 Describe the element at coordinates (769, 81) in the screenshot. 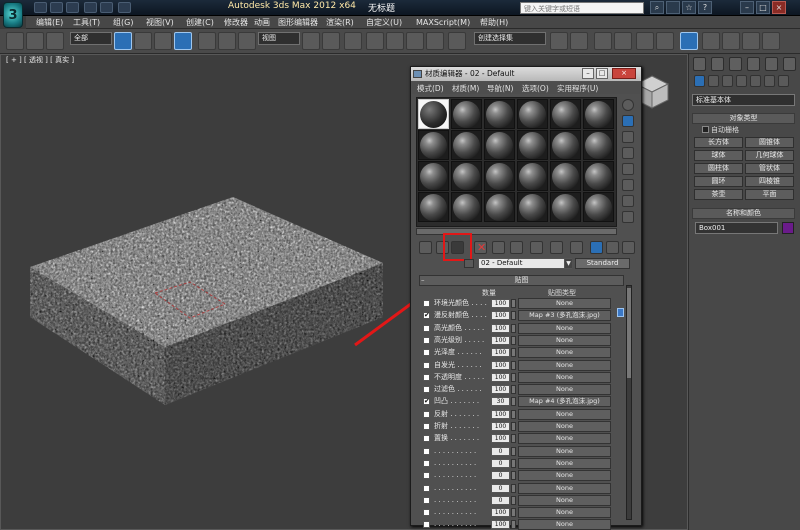

I see `space-warps-icon` at that location.